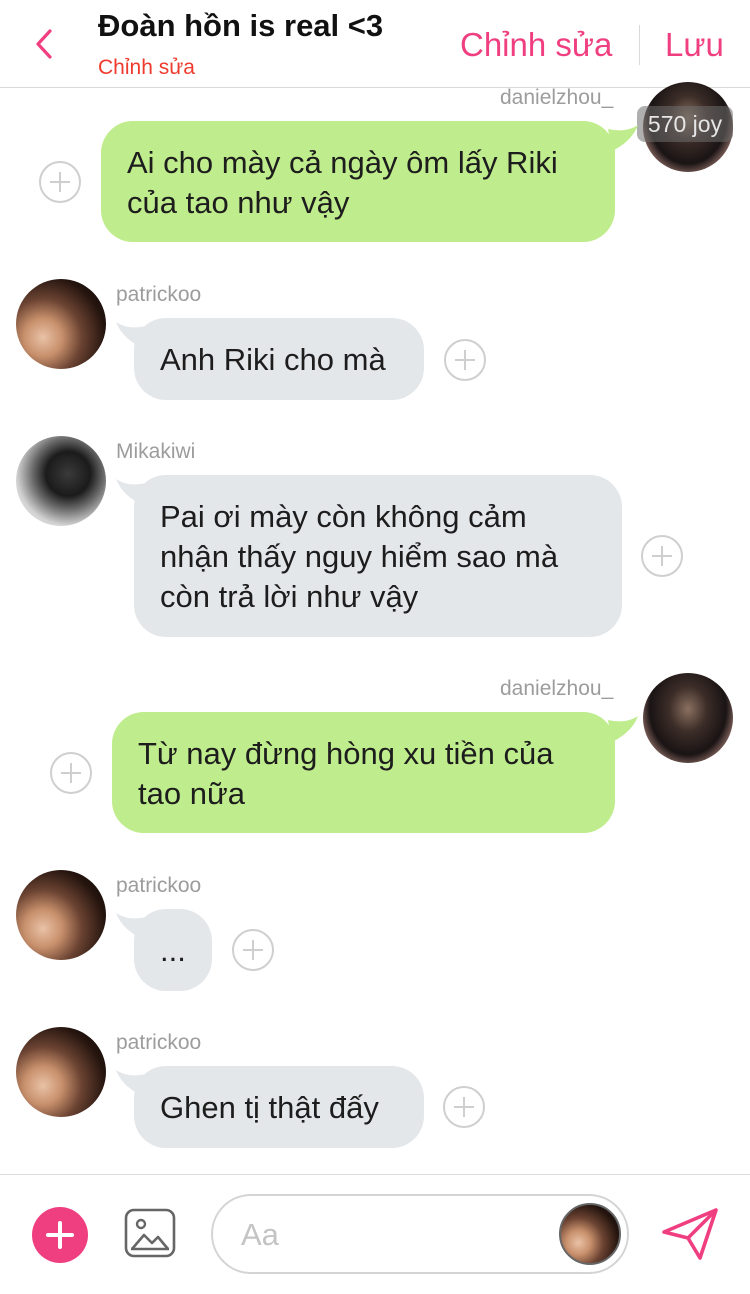  I want to click on plus-icon, so click(60, 1235).